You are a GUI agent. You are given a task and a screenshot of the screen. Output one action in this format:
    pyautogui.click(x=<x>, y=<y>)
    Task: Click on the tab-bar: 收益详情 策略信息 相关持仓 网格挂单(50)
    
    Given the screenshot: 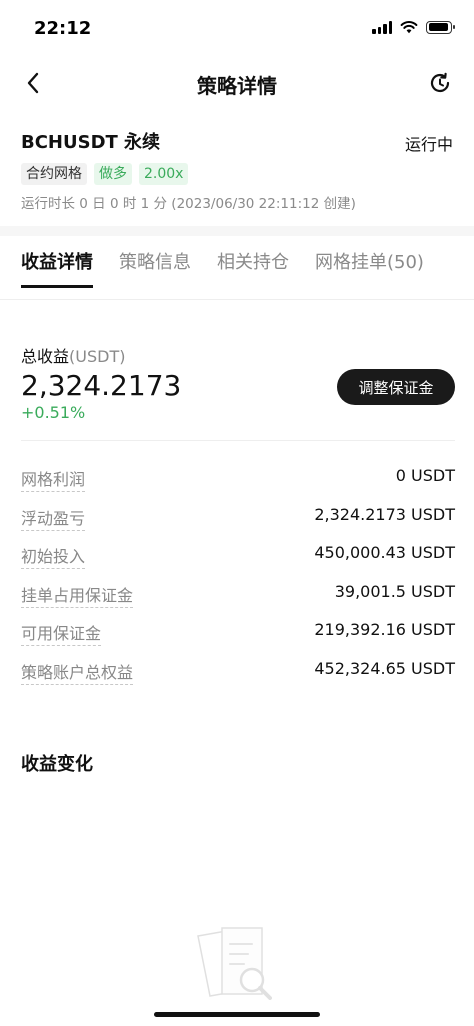 What is the action you would take?
    pyautogui.click(x=222, y=268)
    